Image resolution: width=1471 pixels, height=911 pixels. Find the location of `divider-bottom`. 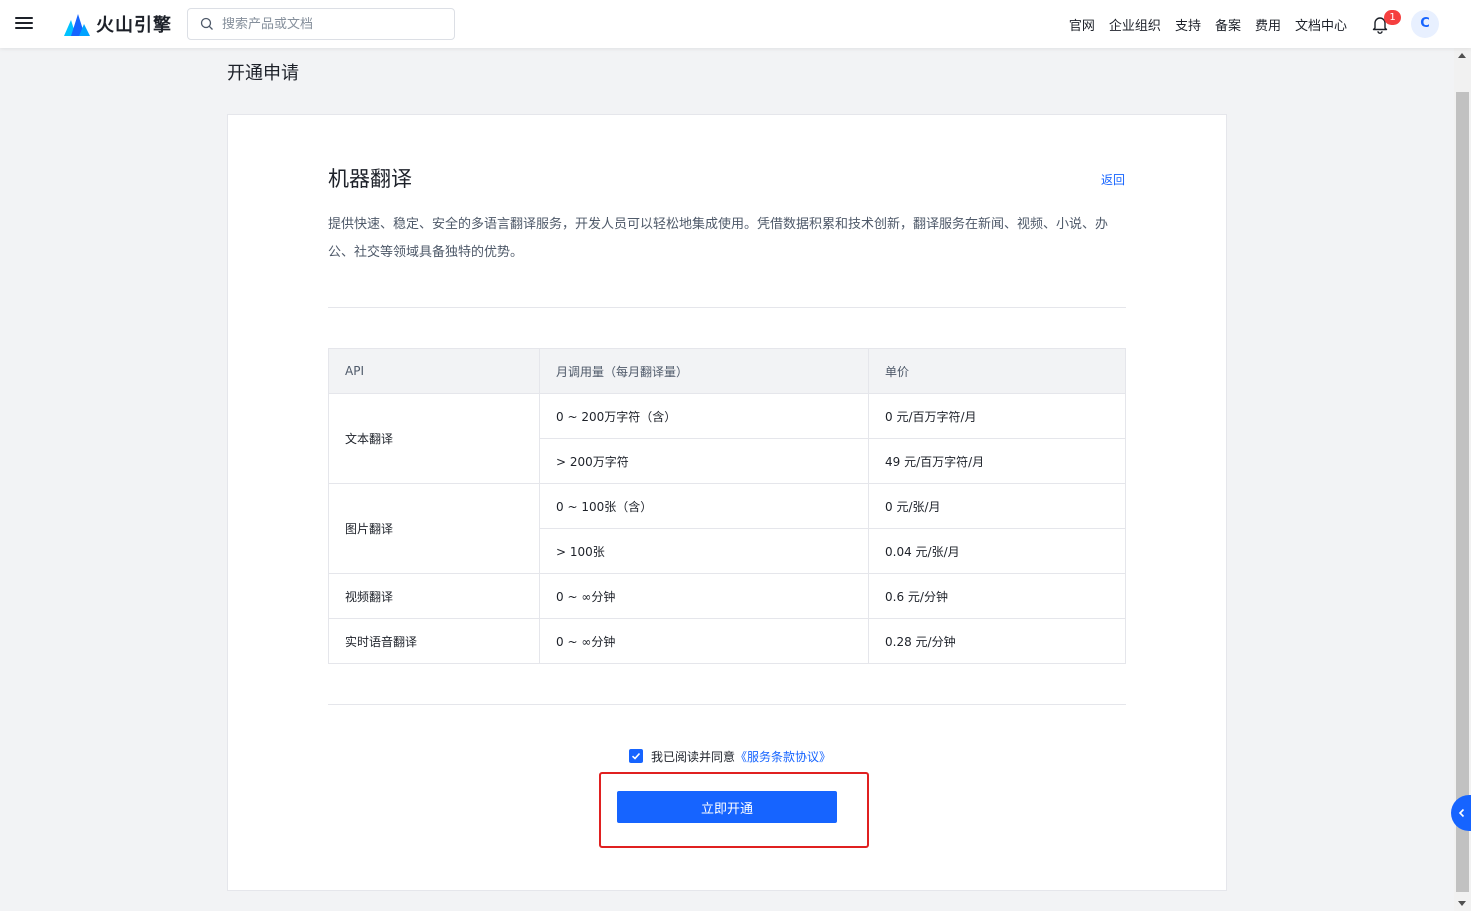

divider-bottom is located at coordinates (727, 704).